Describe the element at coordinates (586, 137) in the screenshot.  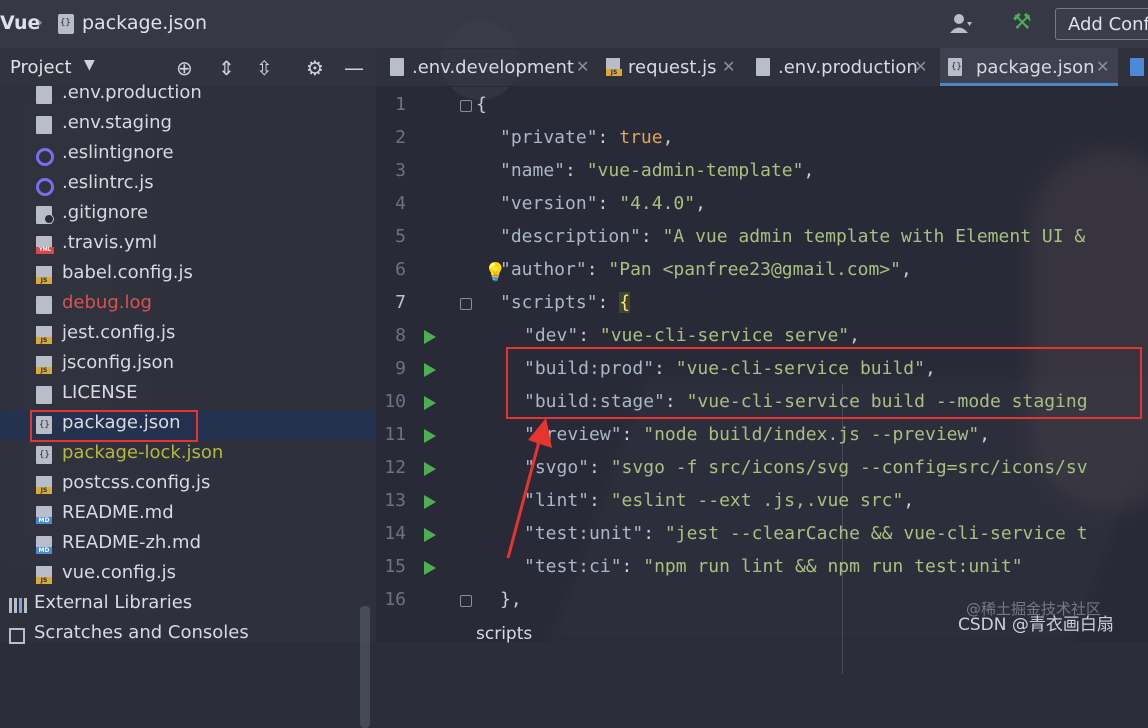
I see `code-line: "private": true,` at that location.